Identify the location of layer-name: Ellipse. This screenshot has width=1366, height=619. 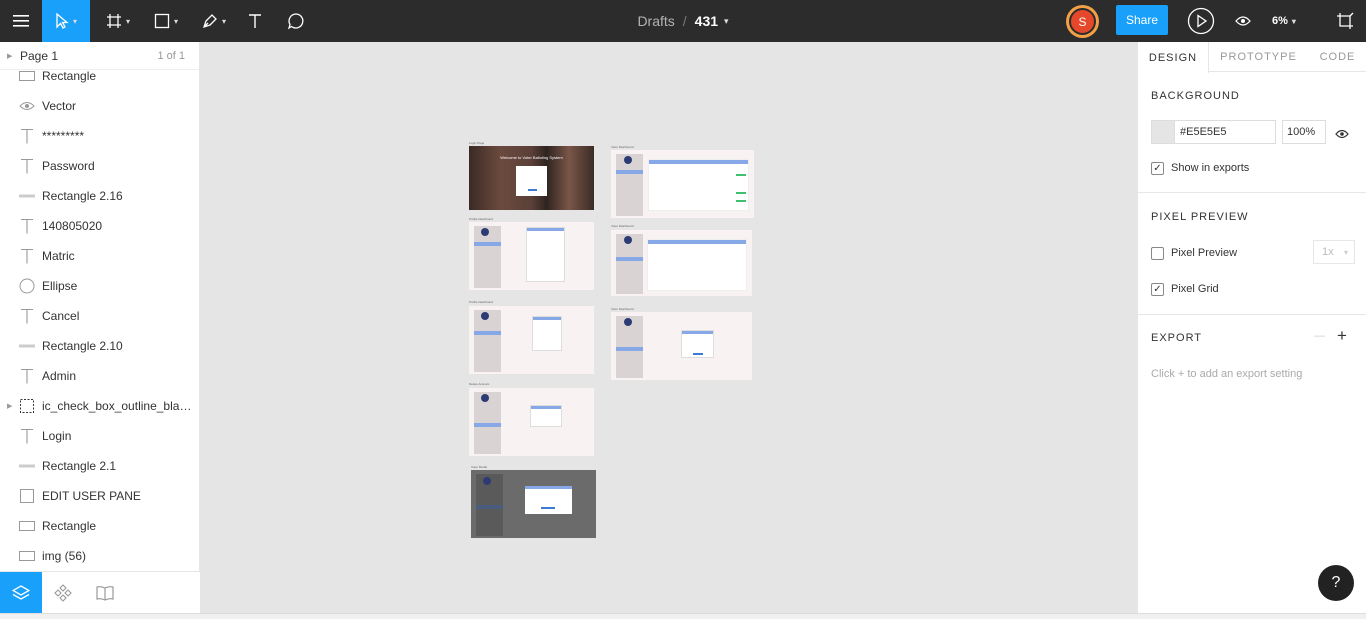
(60, 286).